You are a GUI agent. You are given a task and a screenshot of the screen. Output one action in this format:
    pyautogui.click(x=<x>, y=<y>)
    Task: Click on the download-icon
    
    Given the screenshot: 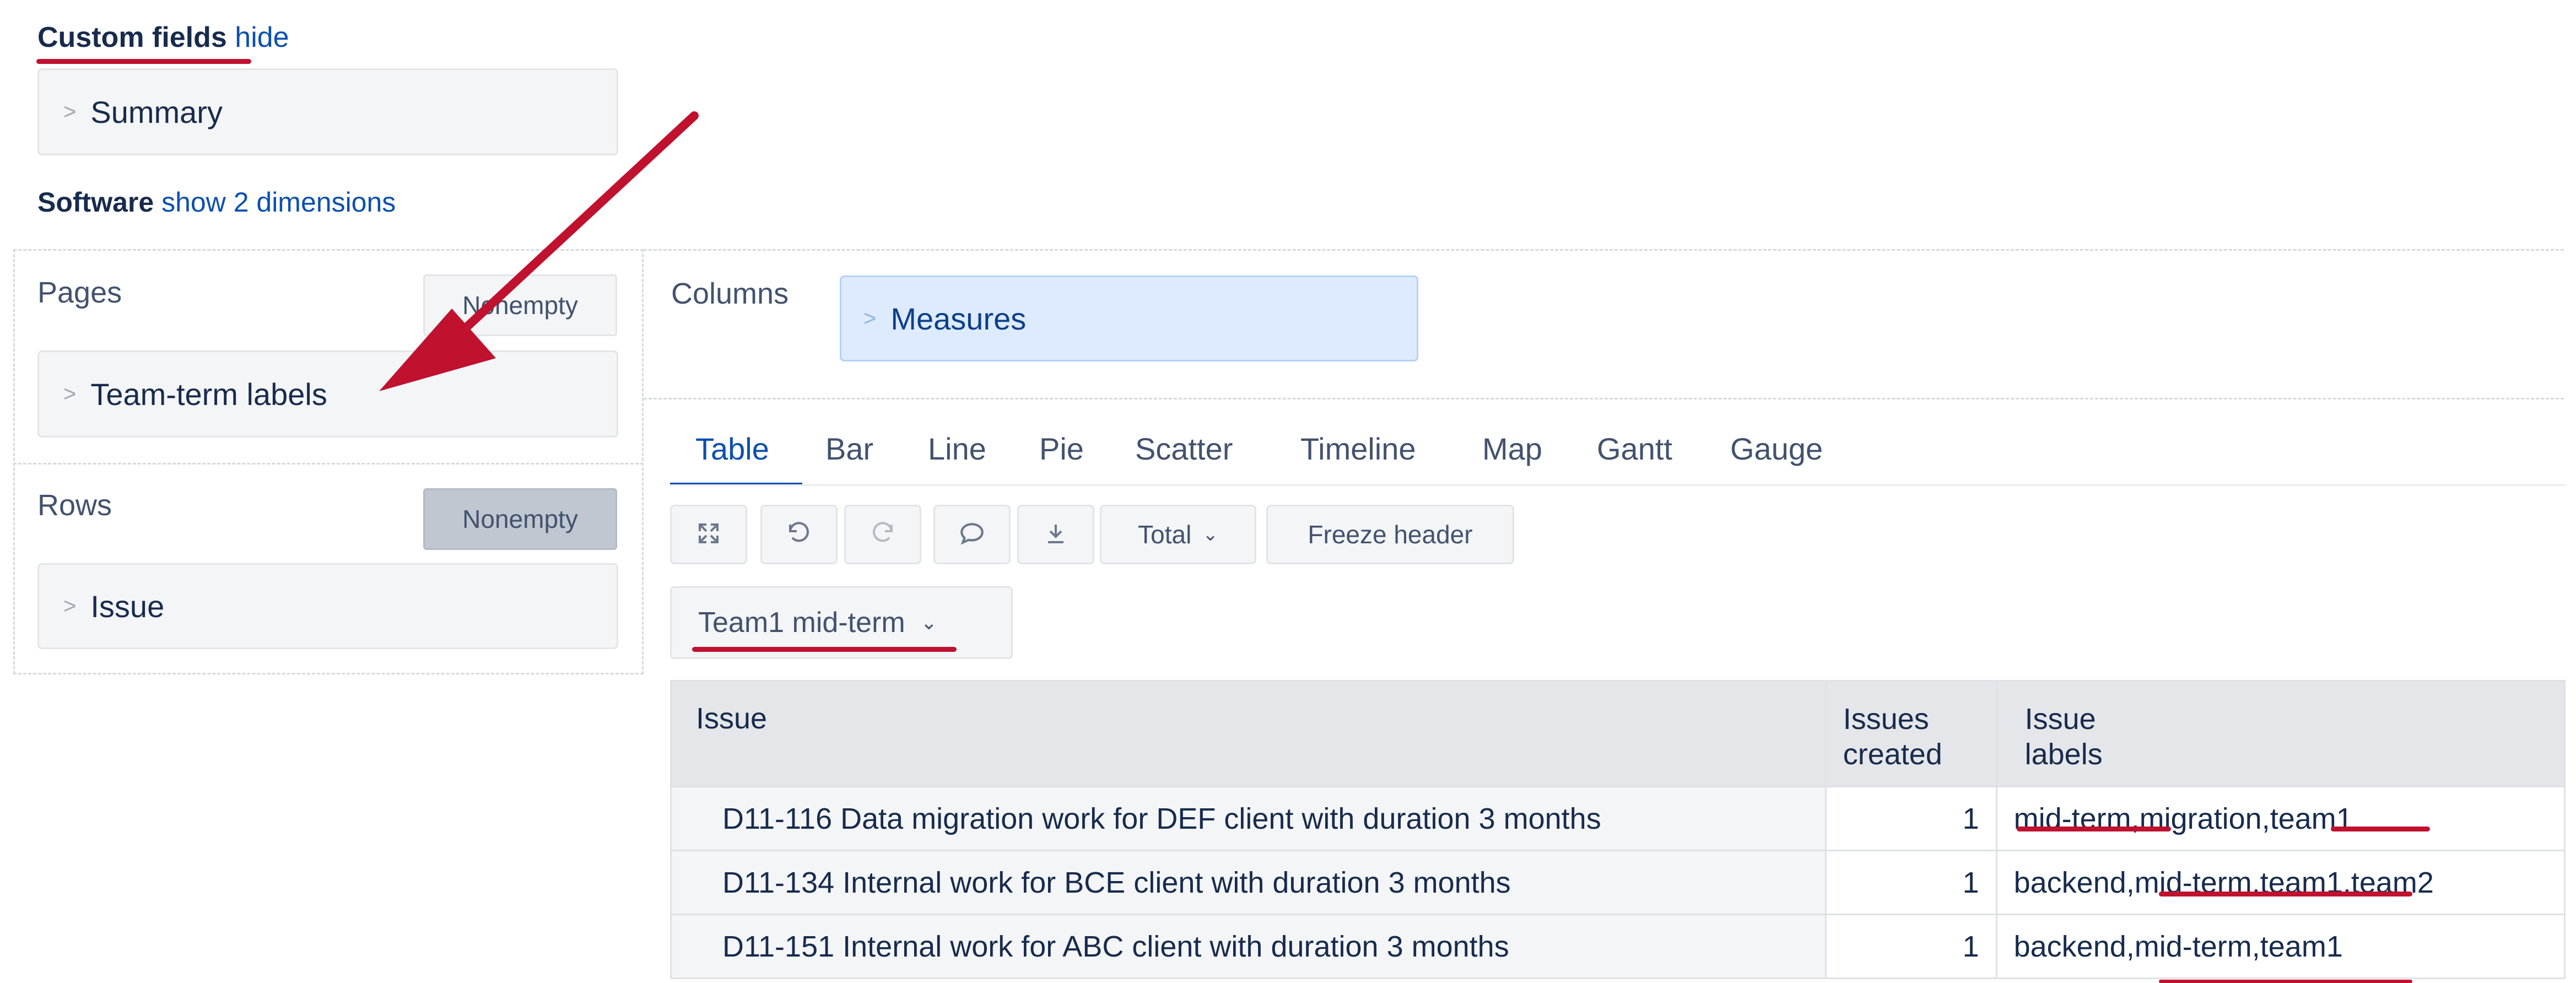 What is the action you would take?
    pyautogui.click(x=1056, y=534)
    